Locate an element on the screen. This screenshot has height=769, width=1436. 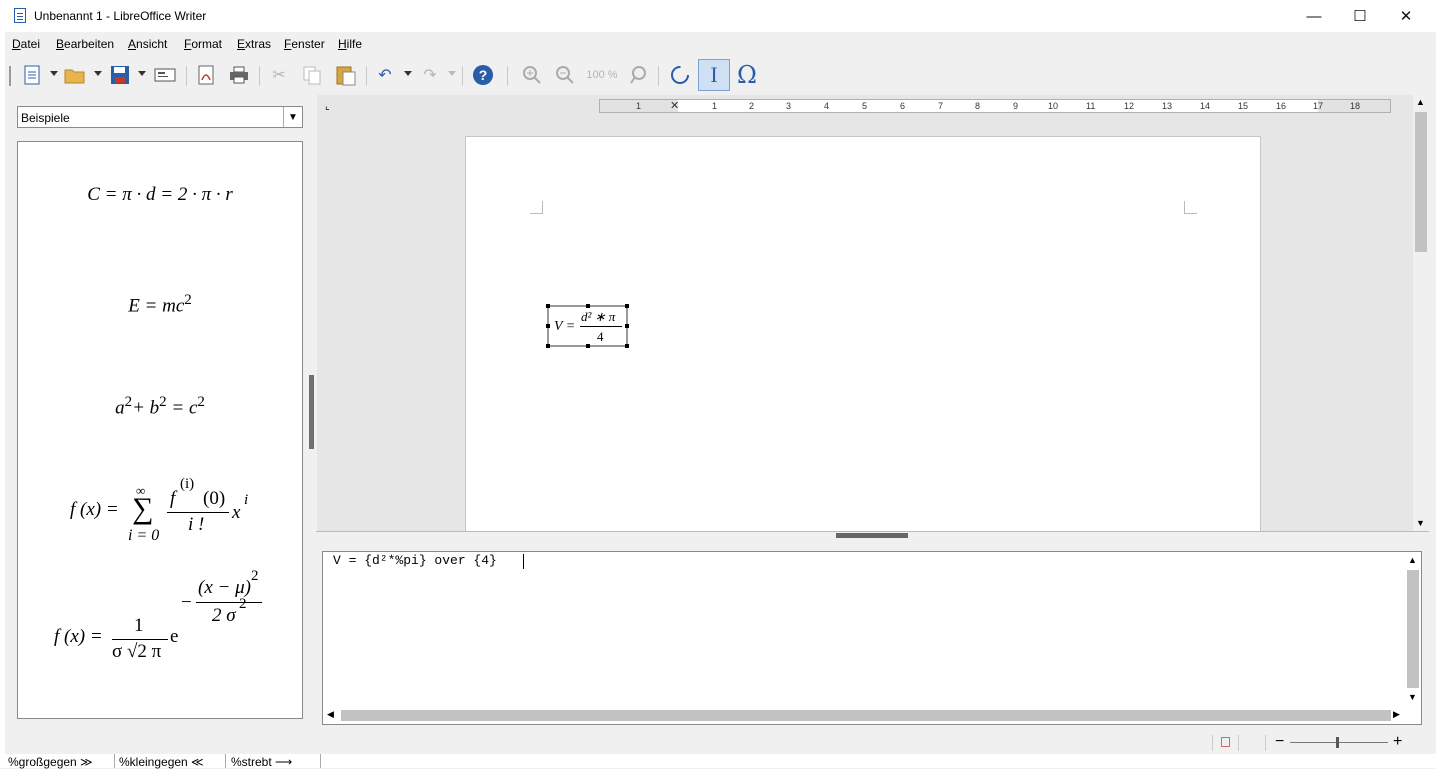
symbols-button: Ω is located at coordinates (747, 75).